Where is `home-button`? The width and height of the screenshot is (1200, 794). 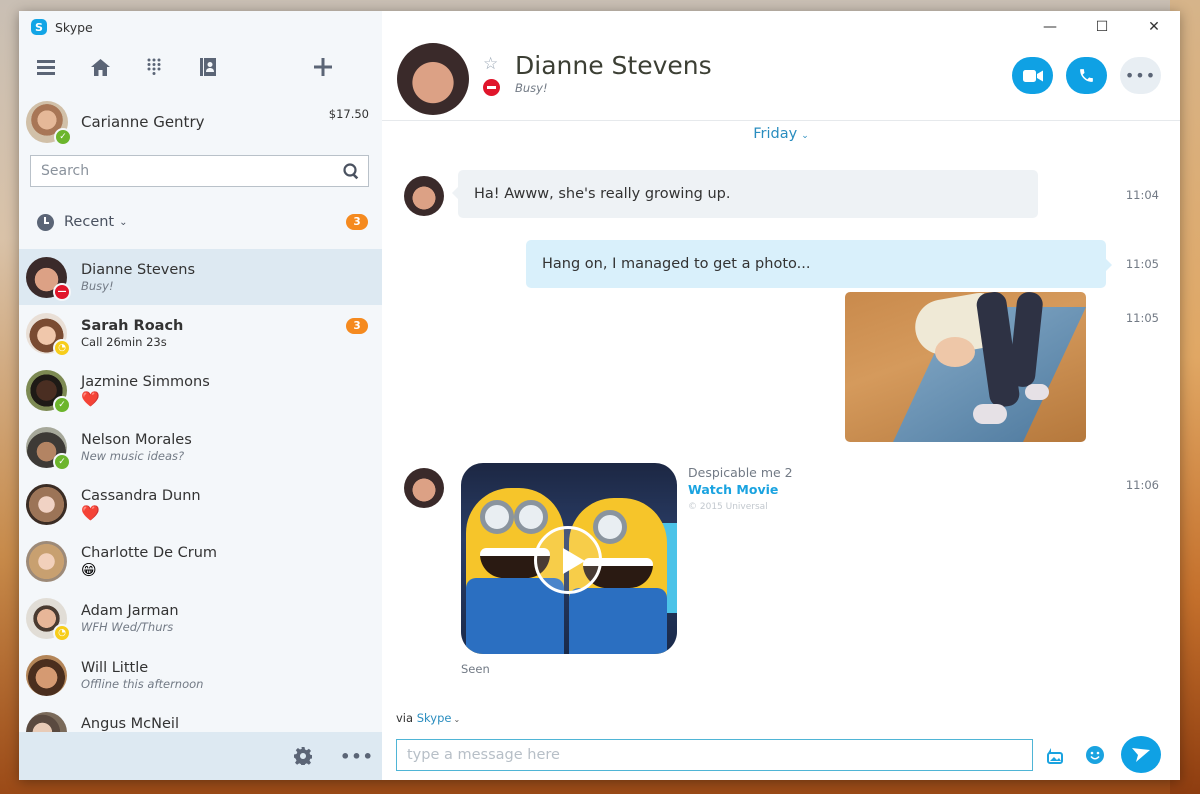 home-button is located at coordinates (100, 67).